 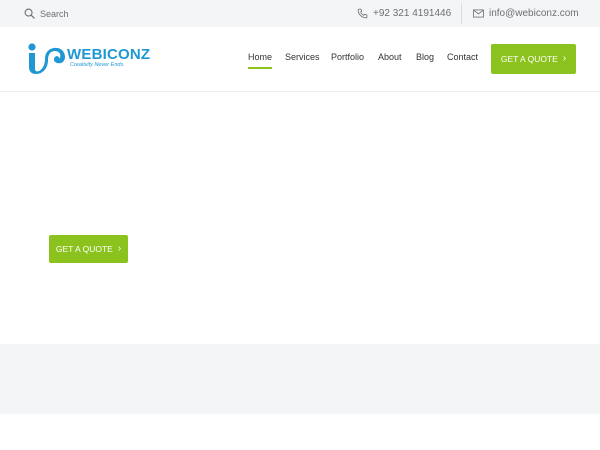 What do you see at coordinates (54, 13) in the screenshot?
I see `search-label: Search` at bounding box center [54, 13].